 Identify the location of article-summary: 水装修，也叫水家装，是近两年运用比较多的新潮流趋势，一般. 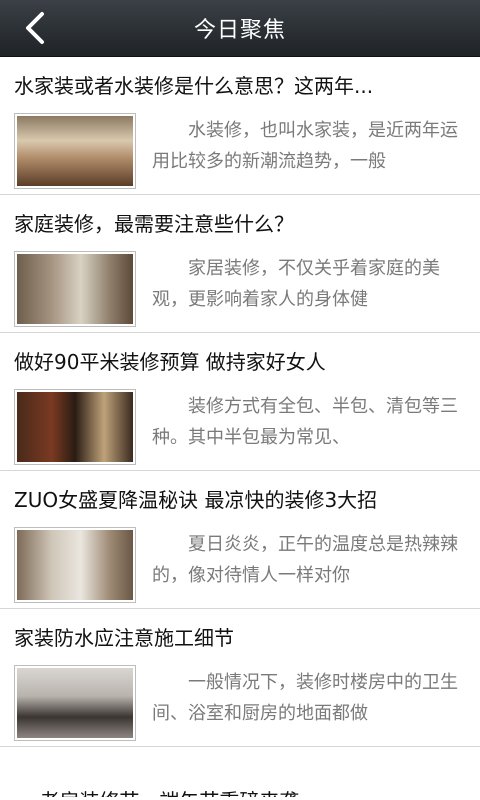
(305, 146).